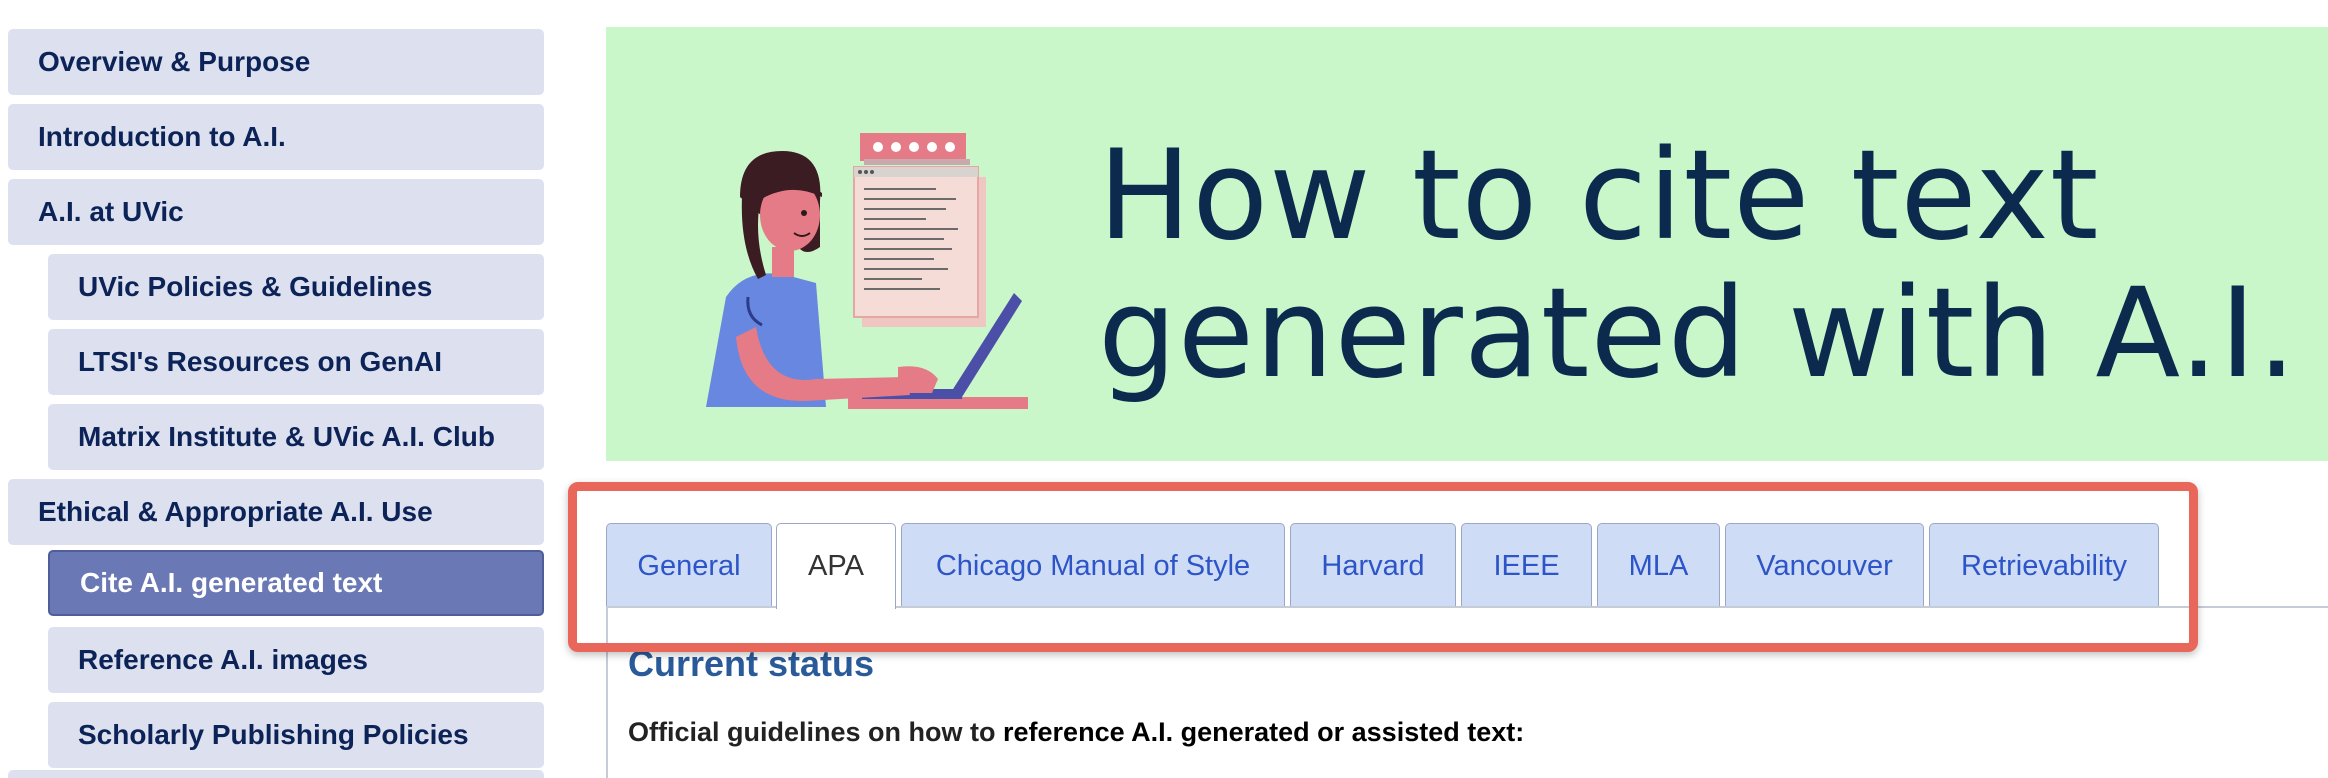 The height and width of the screenshot is (778, 2328). I want to click on content-left-border, so click(607, 692).